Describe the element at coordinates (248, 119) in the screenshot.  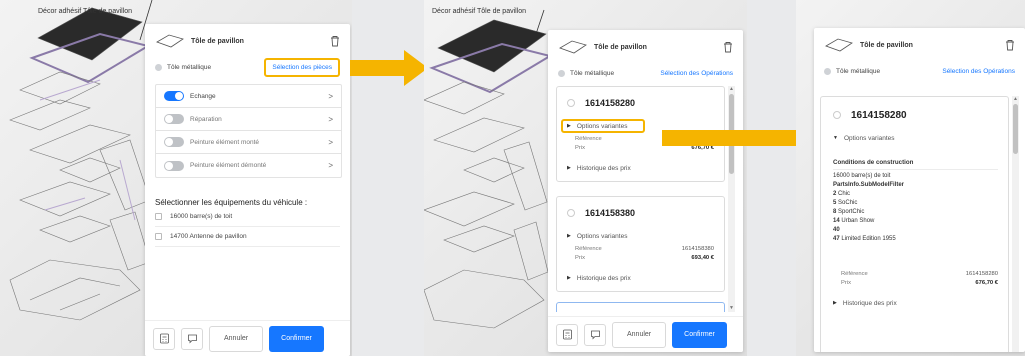
I see `toggle-row-reparation: Réparation >` at that location.